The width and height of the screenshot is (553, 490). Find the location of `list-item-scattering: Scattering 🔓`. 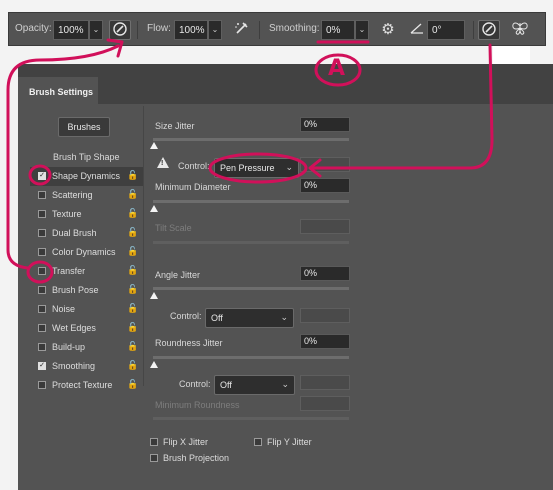

list-item-scattering: Scattering 🔓 is located at coordinates (86, 195).